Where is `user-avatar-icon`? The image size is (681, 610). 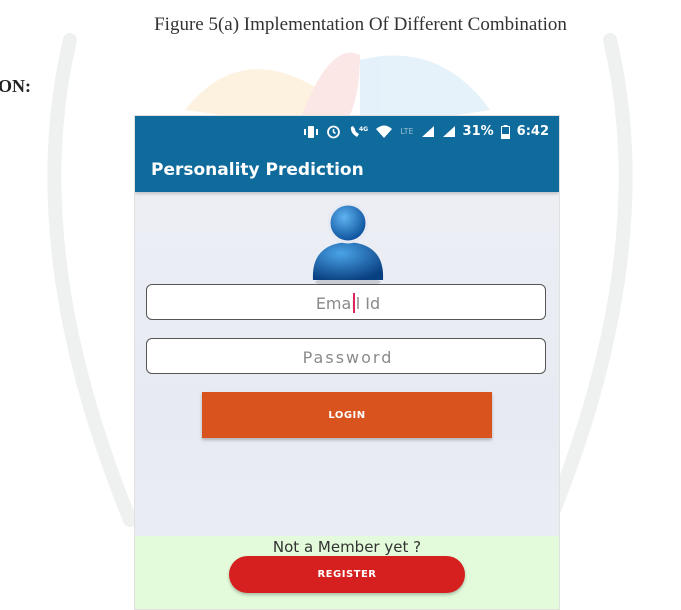 user-avatar-icon is located at coordinates (348, 244).